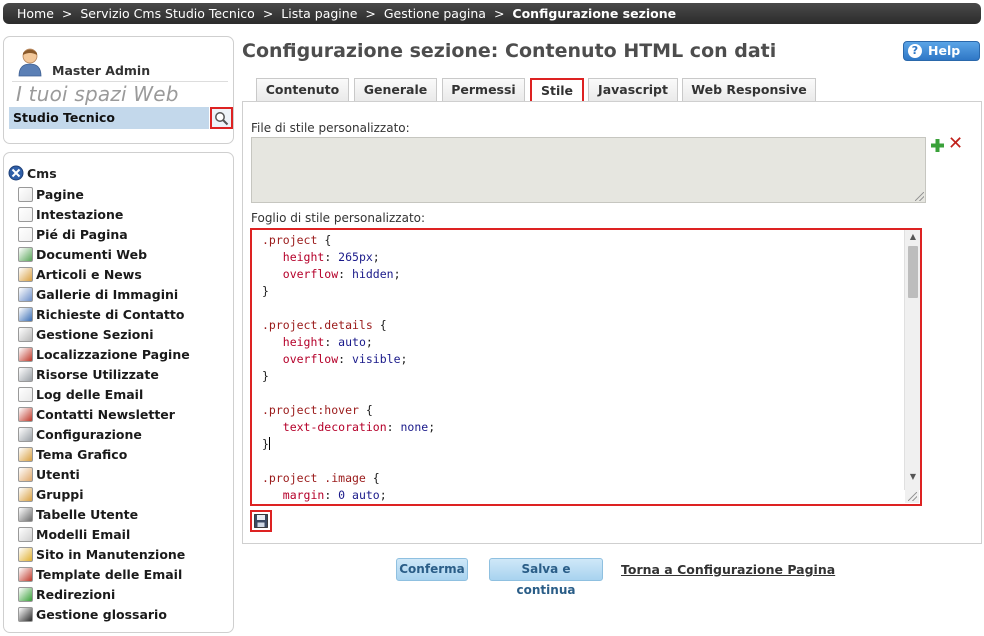 The image size is (984, 636). What do you see at coordinates (633, 90) in the screenshot?
I see `tab-javascript: Javascript` at bounding box center [633, 90].